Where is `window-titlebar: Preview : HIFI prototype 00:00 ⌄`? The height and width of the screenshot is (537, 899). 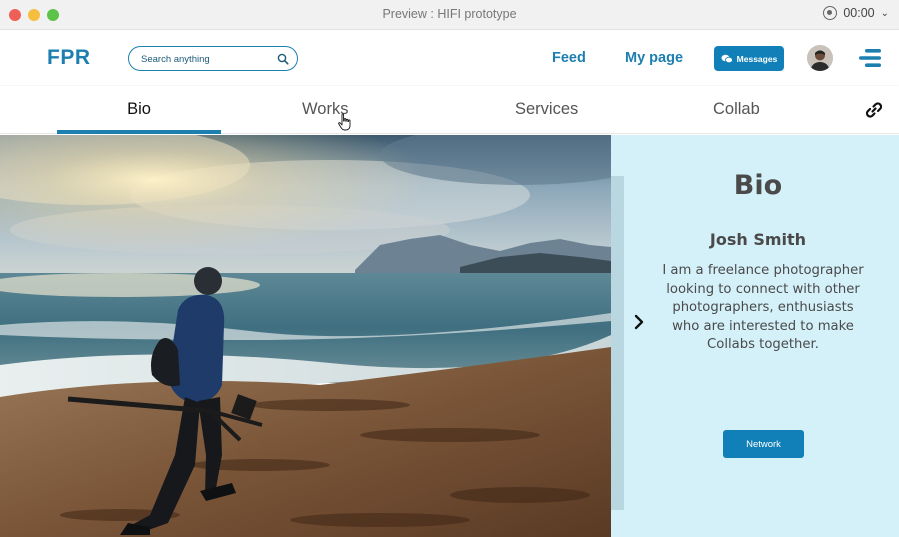
window-titlebar: Preview : HIFI prototype 00:00 ⌄ is located at coordinates (449, 15).